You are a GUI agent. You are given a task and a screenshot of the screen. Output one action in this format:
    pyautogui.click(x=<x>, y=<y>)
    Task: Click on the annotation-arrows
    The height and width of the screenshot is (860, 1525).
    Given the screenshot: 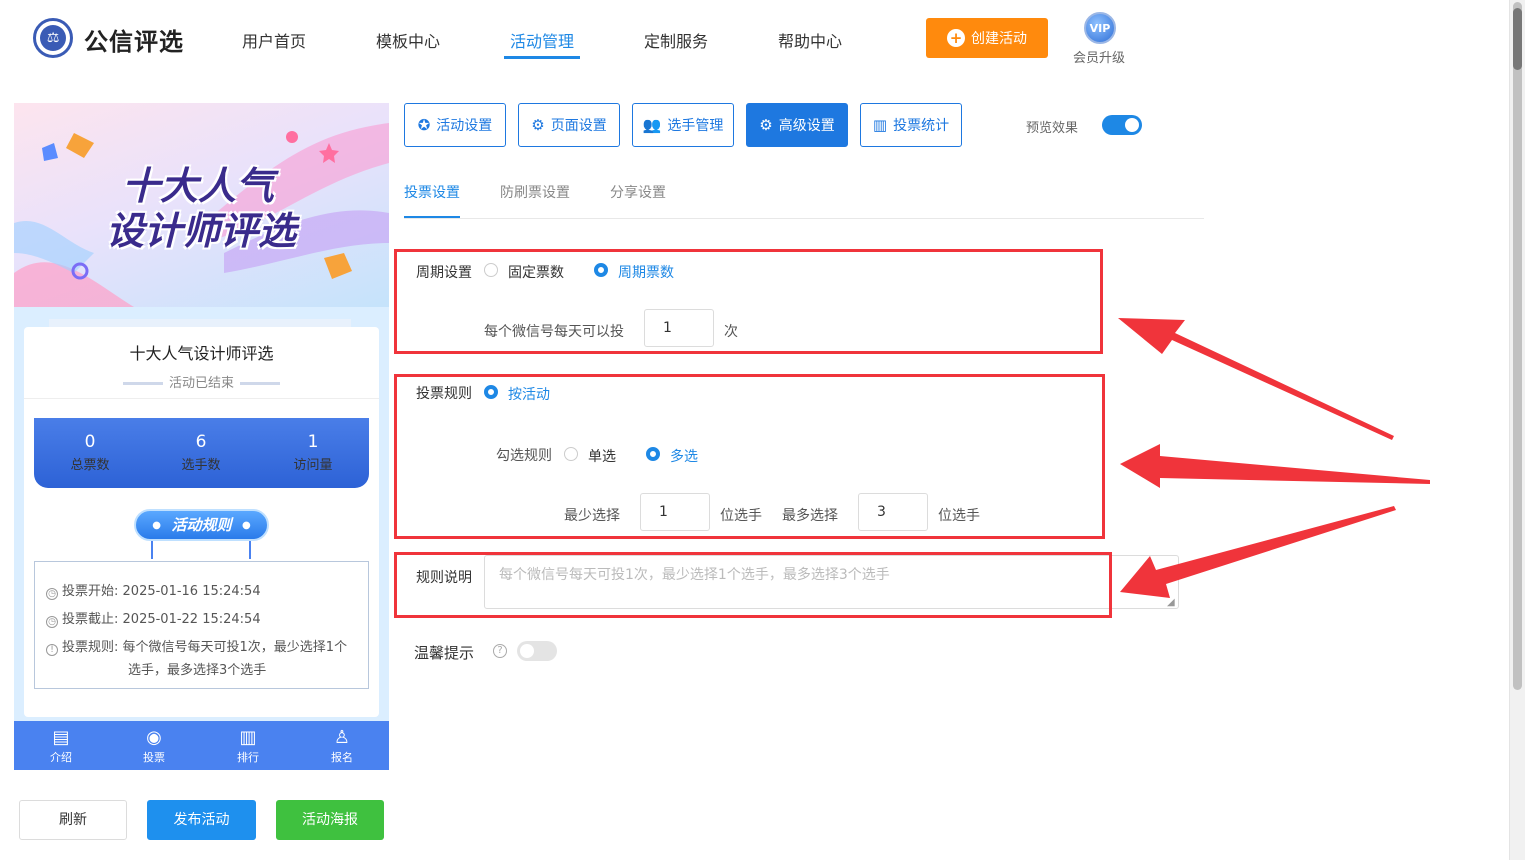 What is the action you would take?
    pyautogui.click(x=1274, y=458)
    